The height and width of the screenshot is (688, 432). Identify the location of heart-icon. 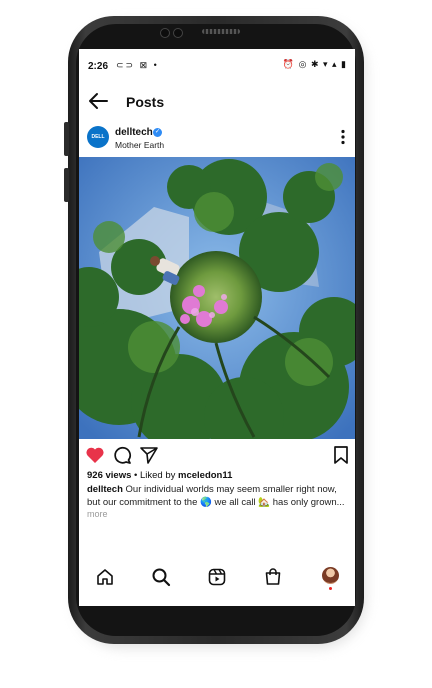
(95, 455).